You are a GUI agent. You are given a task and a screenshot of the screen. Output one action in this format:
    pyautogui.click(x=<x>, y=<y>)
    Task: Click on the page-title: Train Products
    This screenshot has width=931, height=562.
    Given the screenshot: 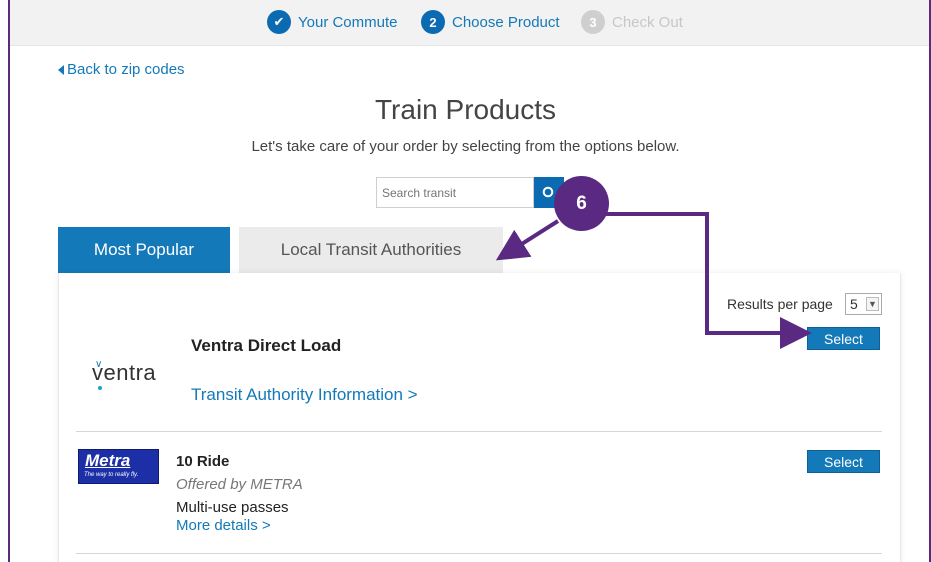 What is the action you would take?
    pyautogui.click(x=465, y=109)
    